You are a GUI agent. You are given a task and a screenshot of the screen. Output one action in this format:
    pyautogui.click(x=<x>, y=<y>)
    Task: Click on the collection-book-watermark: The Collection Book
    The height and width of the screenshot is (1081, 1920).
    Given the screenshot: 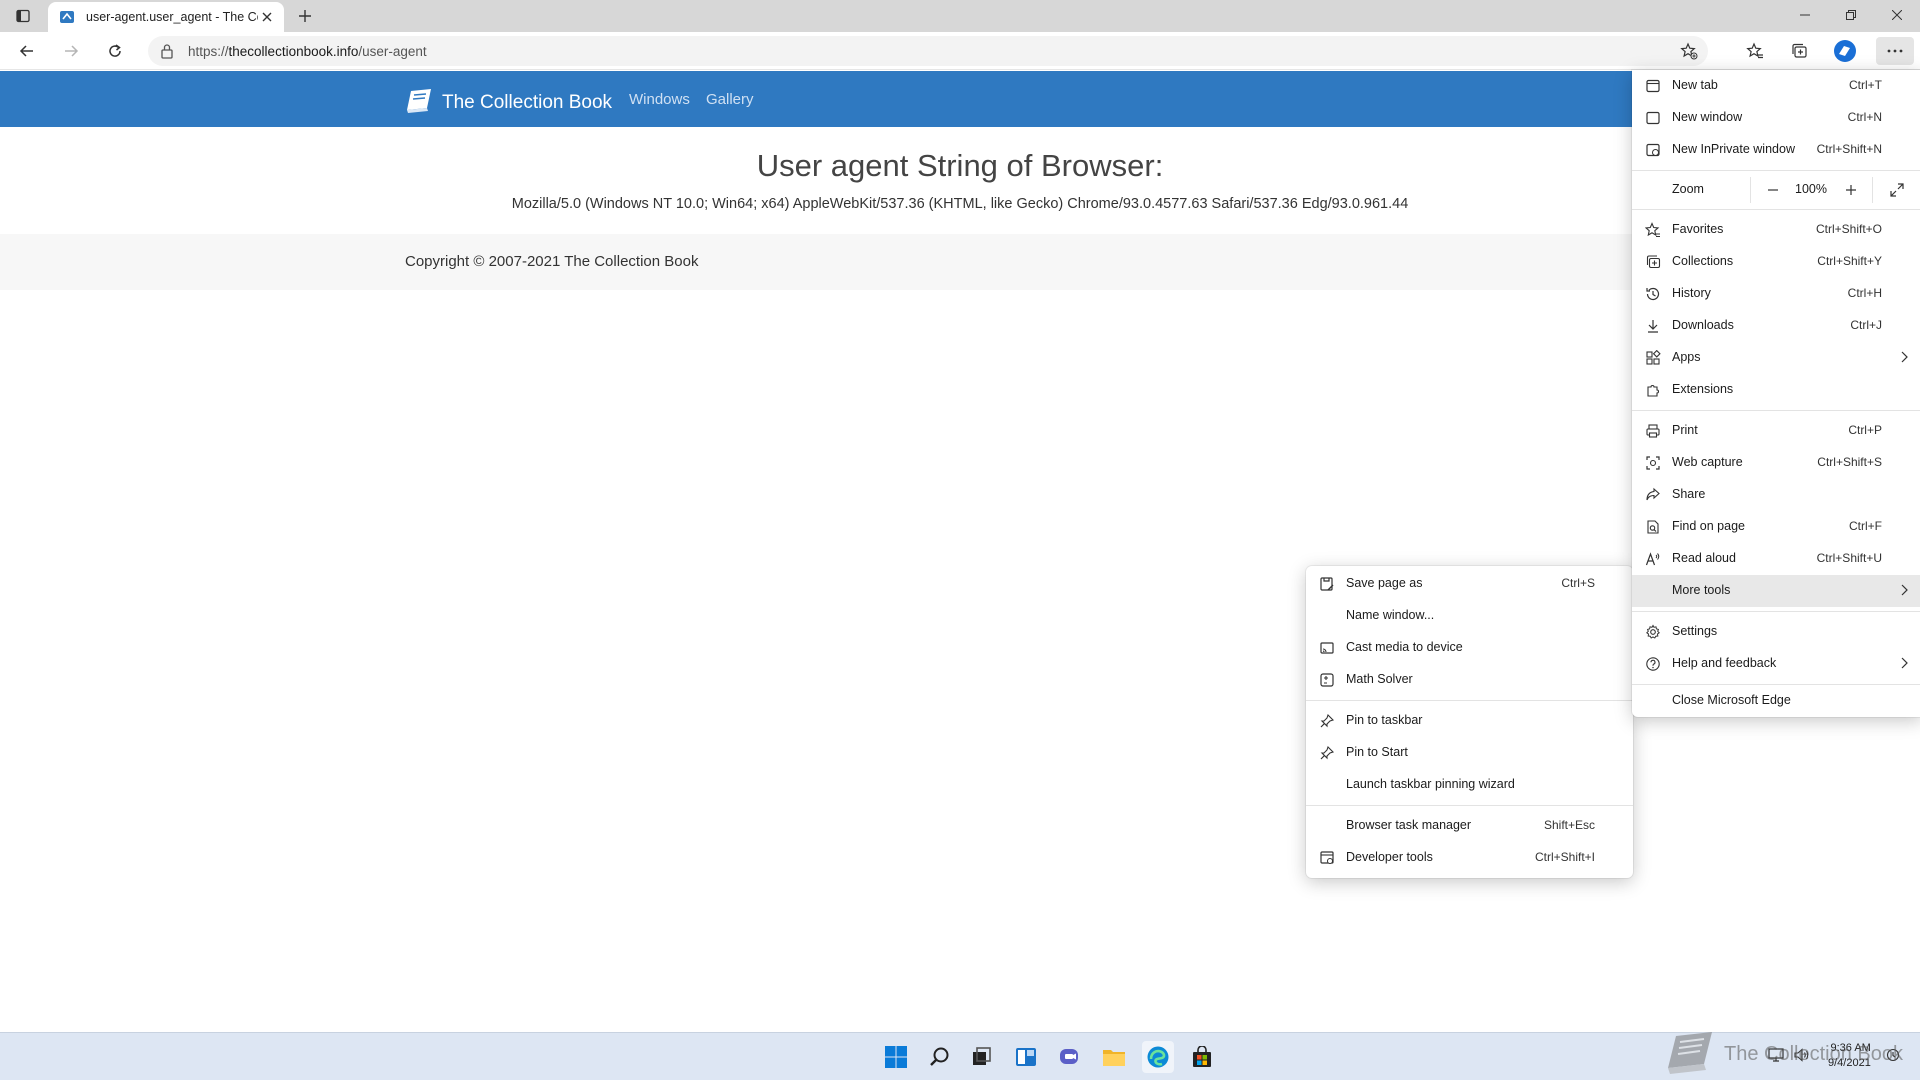 What is the action you would take?
    pyautogui.click(x=1783, y=1054)
    